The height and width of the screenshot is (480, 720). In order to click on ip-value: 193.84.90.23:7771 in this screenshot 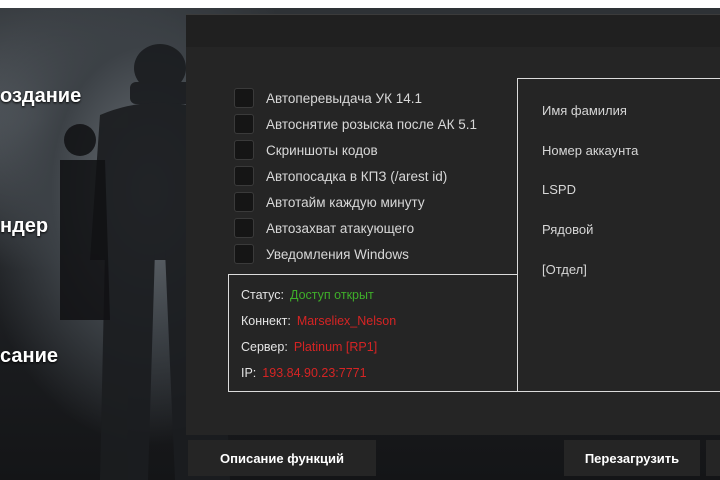, I will do `click(314, 373)`.